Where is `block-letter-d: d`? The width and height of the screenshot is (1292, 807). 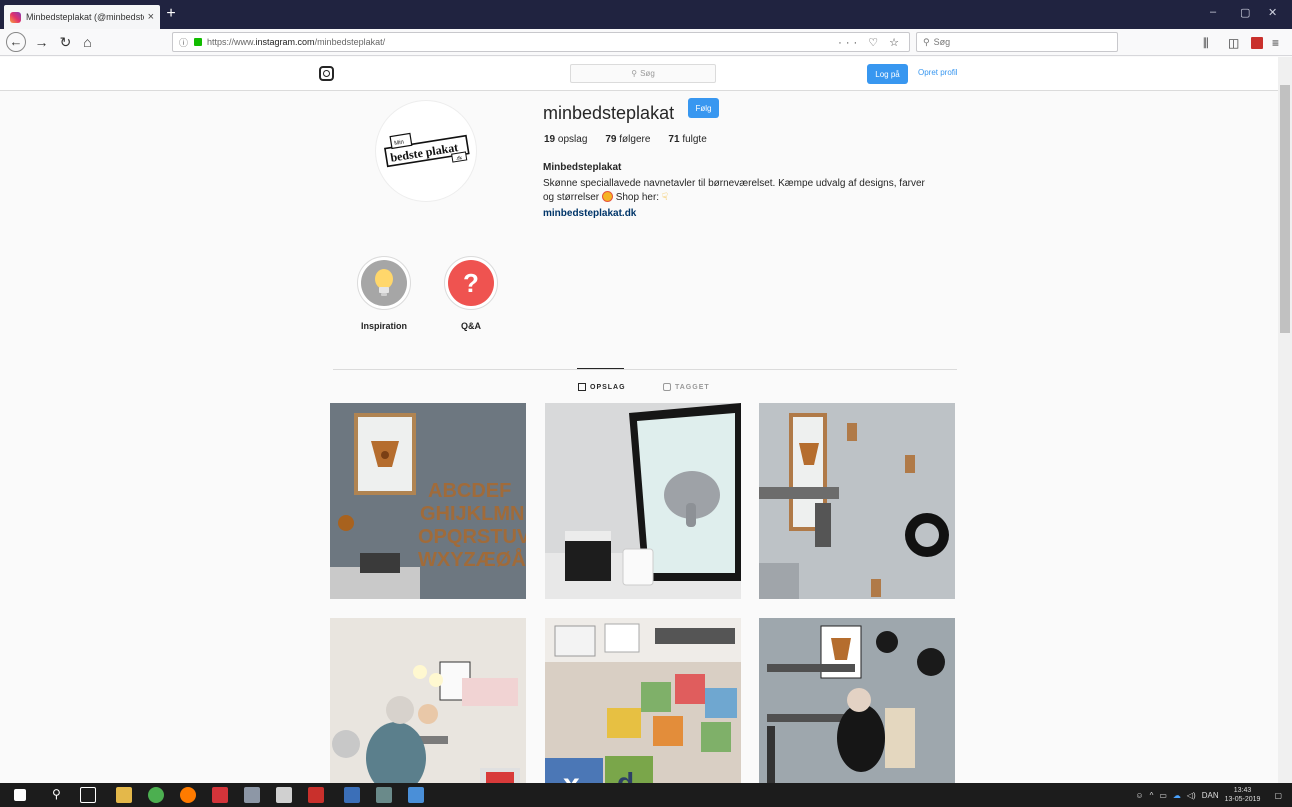 block-letter-d: d is located at coordinates (625, 775).